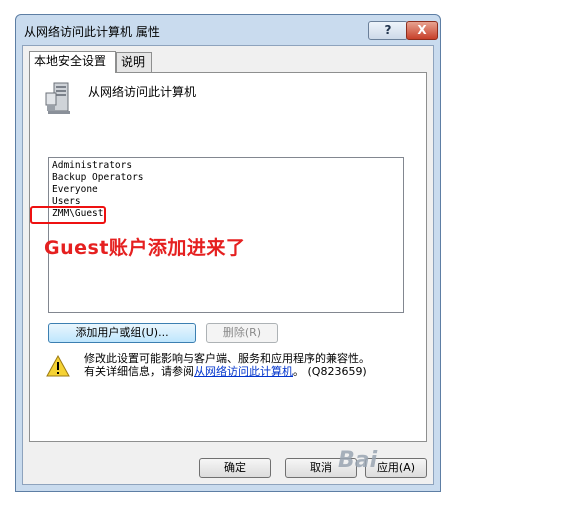 The height and width of the screenshot is (515, 571). Describe the element at coordinates (68, 215) in the screenshot. I see `guest-highlight-box` at that location.